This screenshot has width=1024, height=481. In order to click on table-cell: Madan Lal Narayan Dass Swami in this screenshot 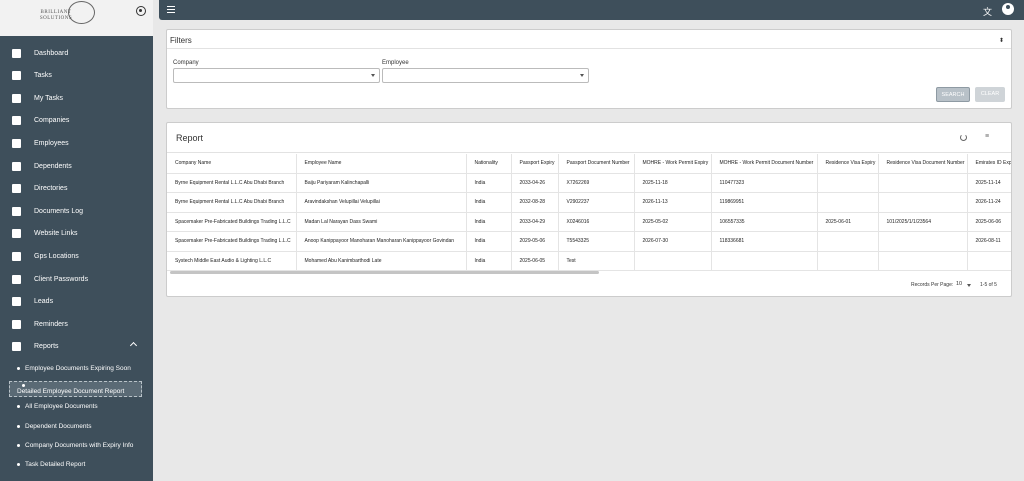, I will do `click(381, 222)`.